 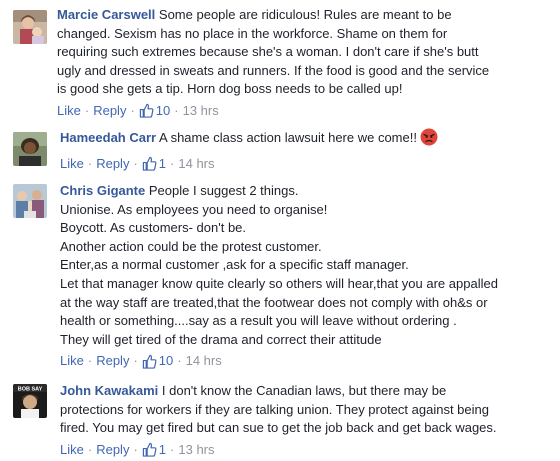 I want to click on avatar: BOB SAY, so click(x=30, y=401).